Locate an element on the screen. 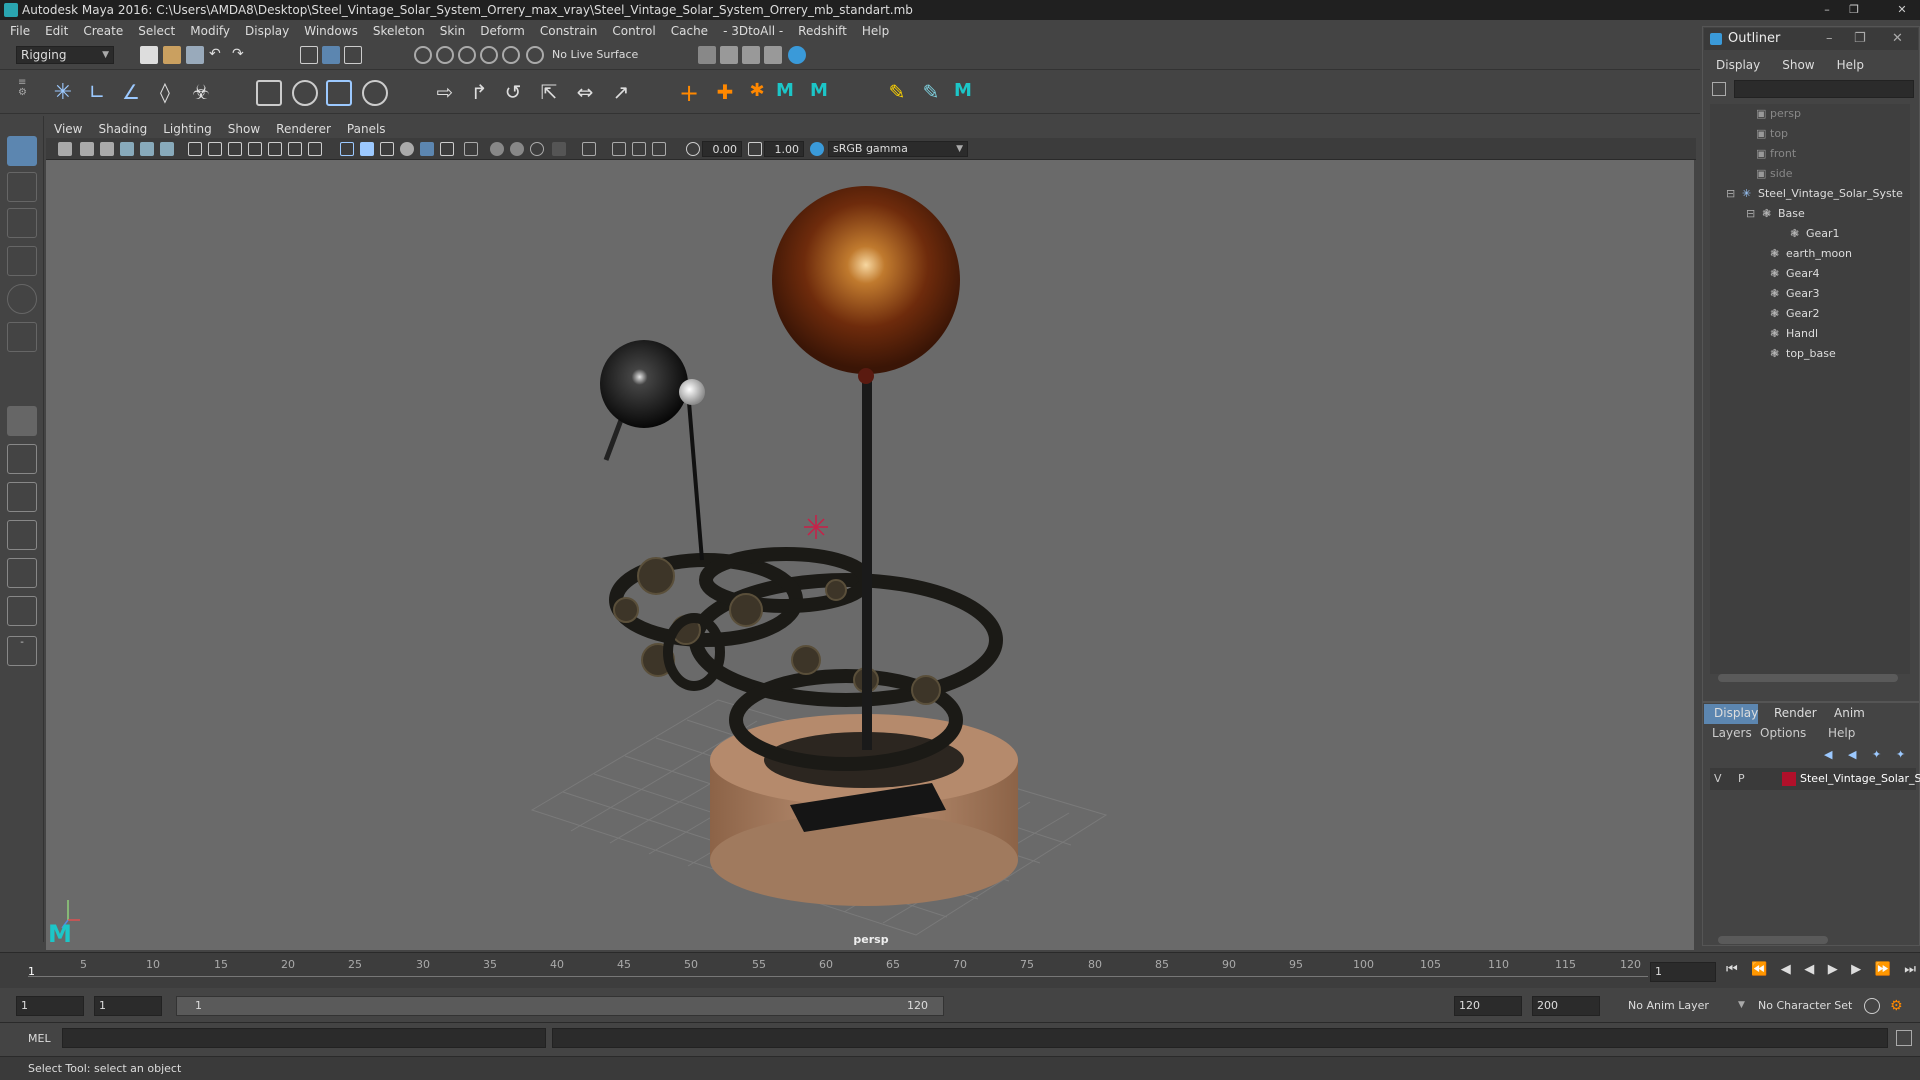 This screenshot has width=1920, height=1080. wireframe-on-shaded-icon is located at coordinates (387, 149).